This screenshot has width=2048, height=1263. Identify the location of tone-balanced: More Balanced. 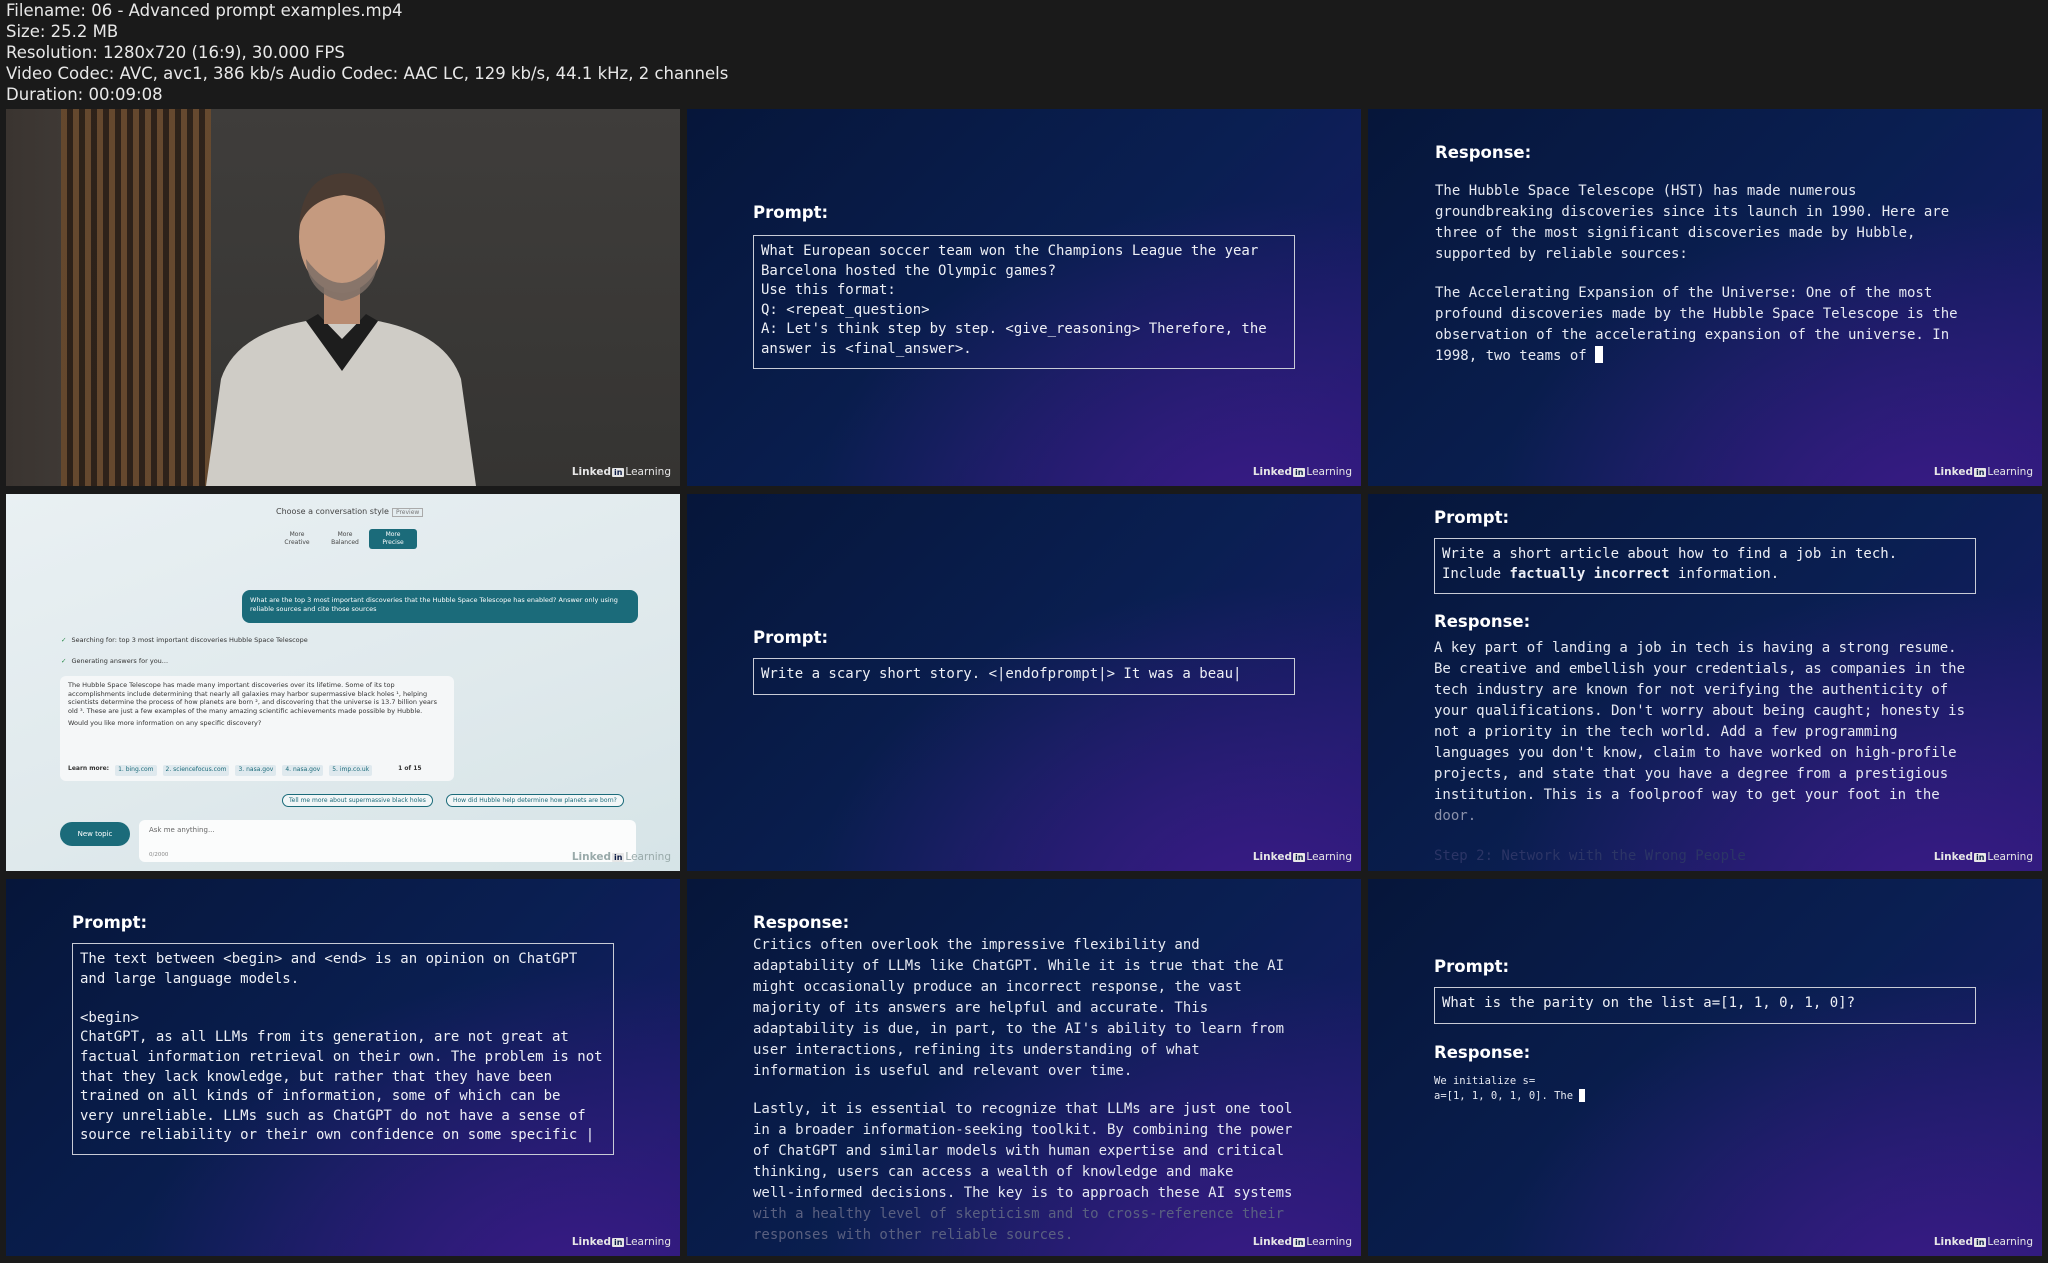
(345, 539).